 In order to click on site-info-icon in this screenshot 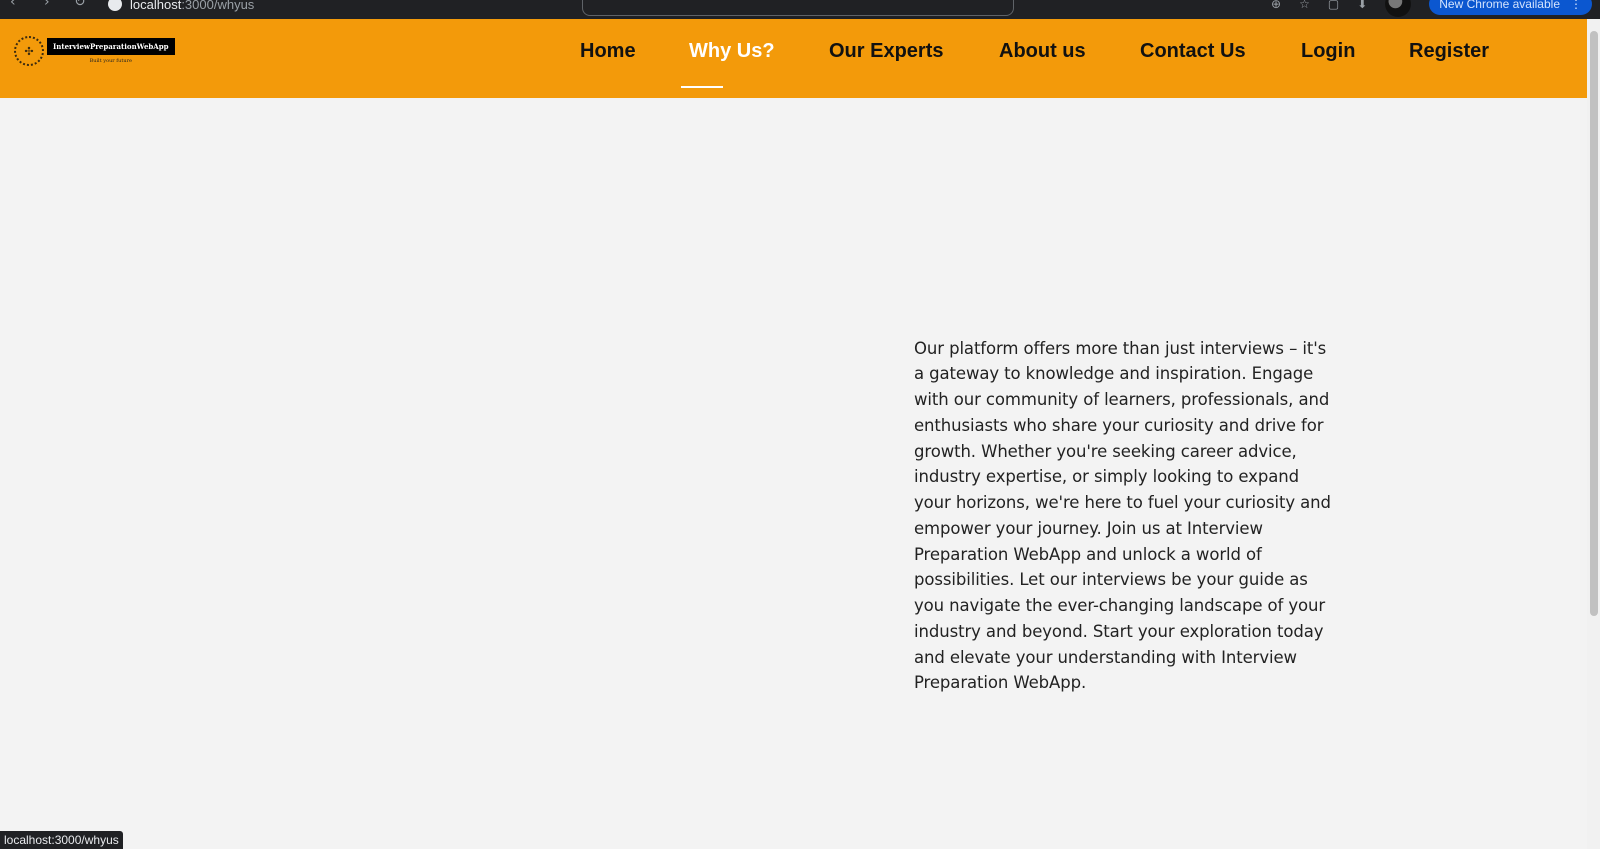, I will do `click(115, 5)`.